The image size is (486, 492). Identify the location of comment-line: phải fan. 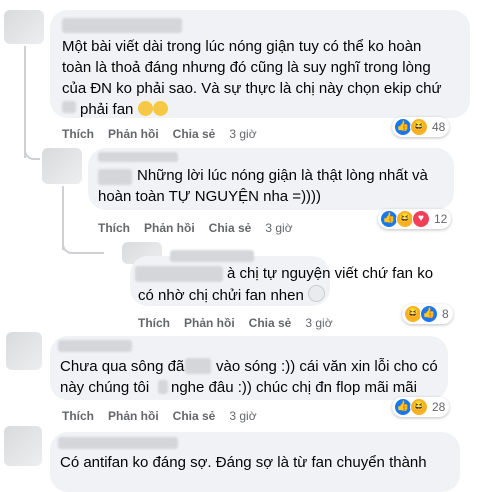
(124, 110).